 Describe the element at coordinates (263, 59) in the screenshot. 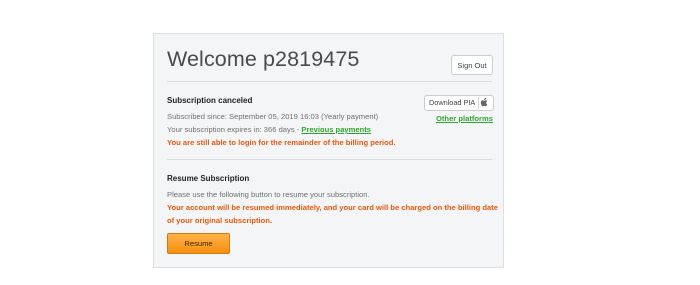

I see `page-title: Welcome p2819475` at that location.